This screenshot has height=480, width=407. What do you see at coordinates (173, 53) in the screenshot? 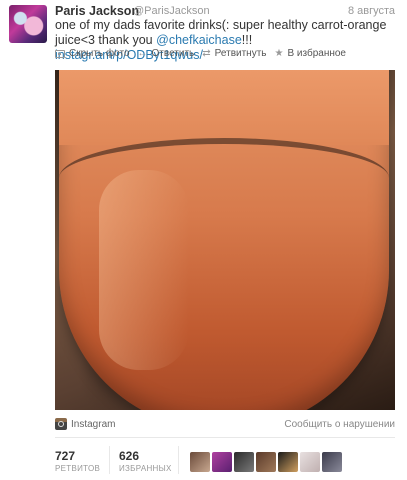
I see `reply-label: Ответить` at bounding box center [173, 53].